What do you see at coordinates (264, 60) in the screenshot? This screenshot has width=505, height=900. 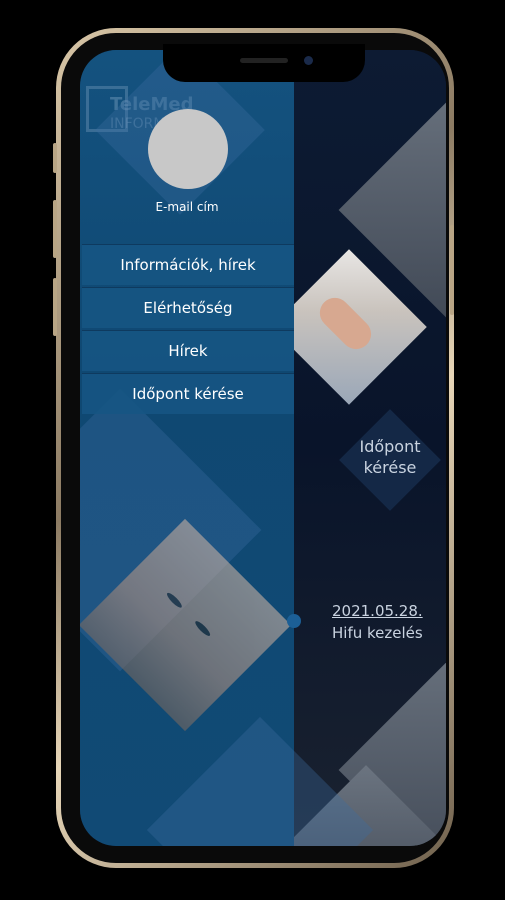 I see `speaker-grille` at bounding box center [264, 60].